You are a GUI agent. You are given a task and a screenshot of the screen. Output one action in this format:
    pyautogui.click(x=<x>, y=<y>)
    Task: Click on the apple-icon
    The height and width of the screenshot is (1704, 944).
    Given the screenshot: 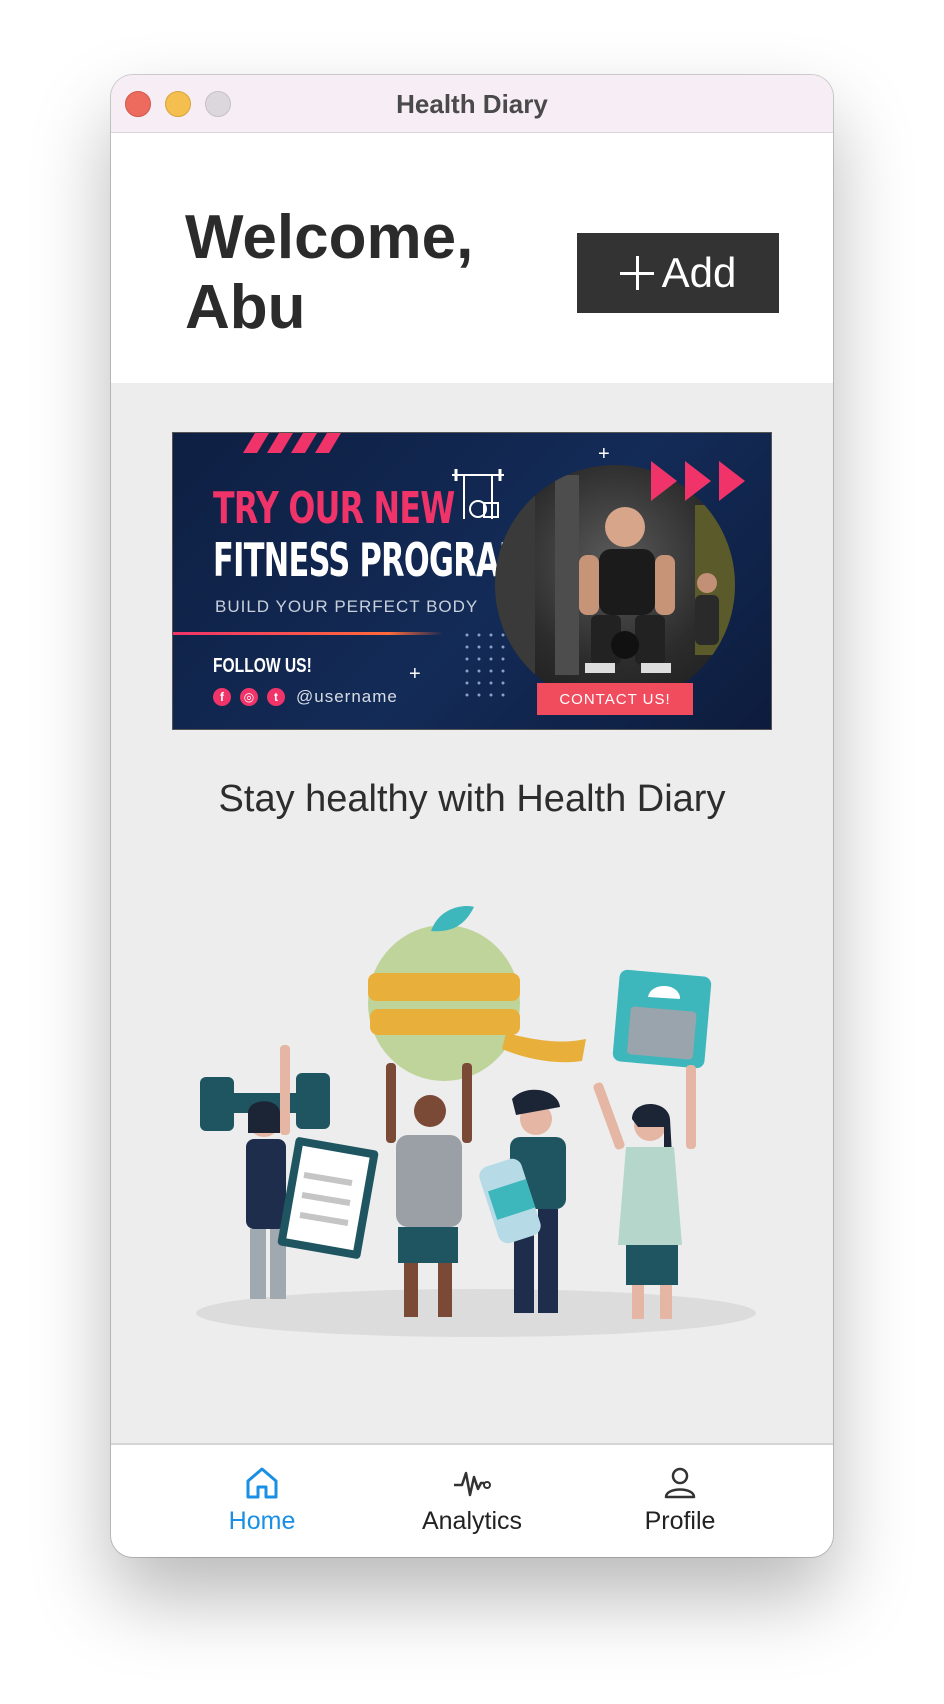 What is the action you would take?
    pyautogui.click(x=477, y=993)
    